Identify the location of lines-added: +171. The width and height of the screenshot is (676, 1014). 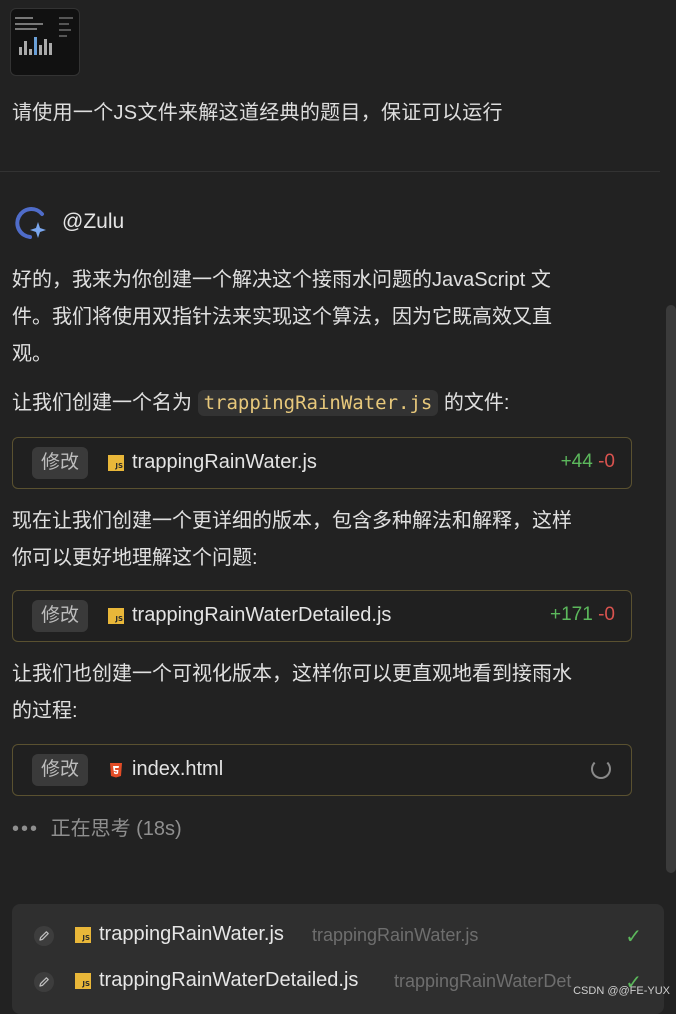
(571, 614).